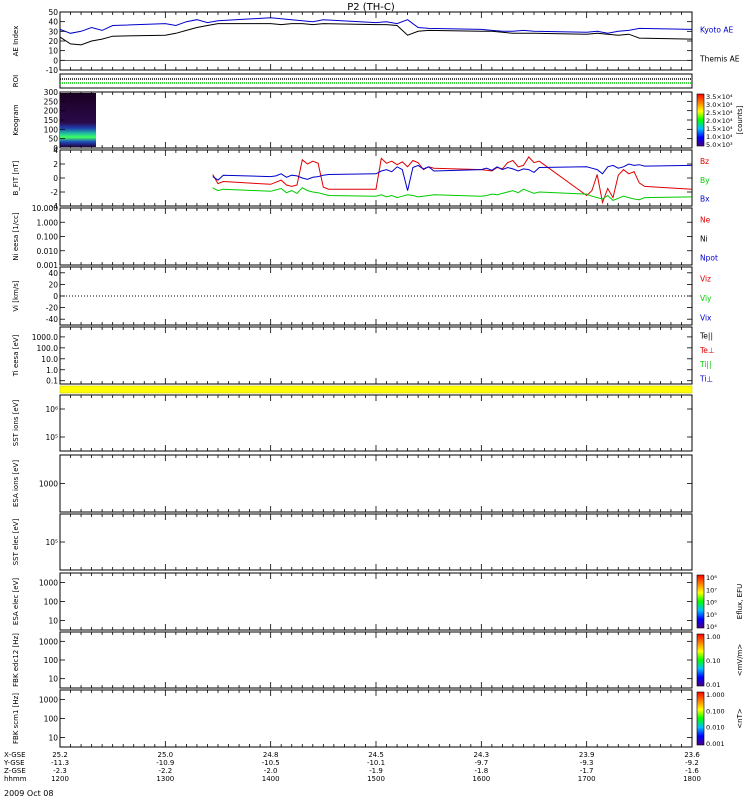 The image size is (750, 800). I want to click on y-axis-label: SST elec [eV], so click(16, 541).